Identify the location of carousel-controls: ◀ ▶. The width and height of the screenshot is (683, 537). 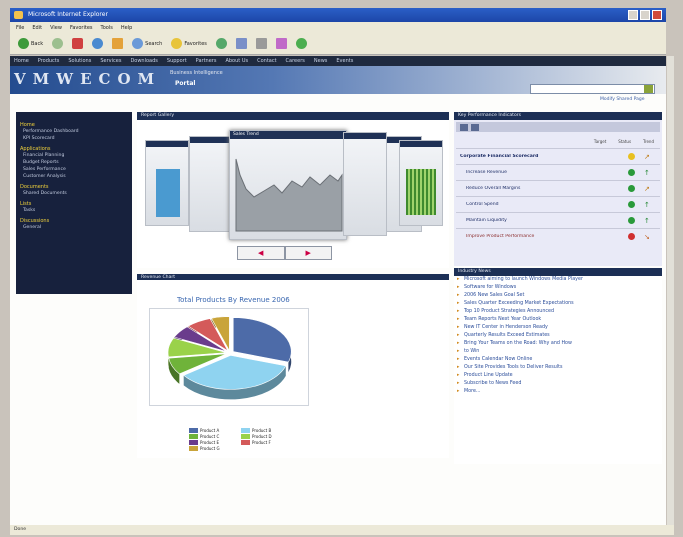
(284, 253).